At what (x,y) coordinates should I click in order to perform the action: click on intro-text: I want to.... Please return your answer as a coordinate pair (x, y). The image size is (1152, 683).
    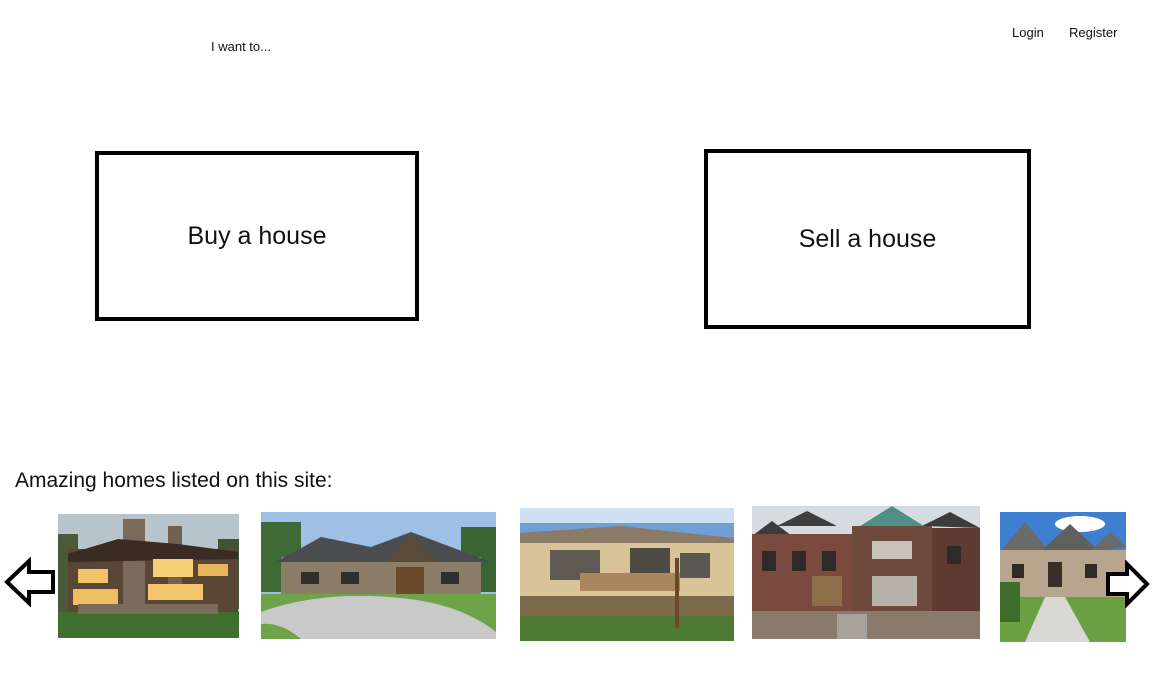
    Looking at the image, I should click on (241, 46).